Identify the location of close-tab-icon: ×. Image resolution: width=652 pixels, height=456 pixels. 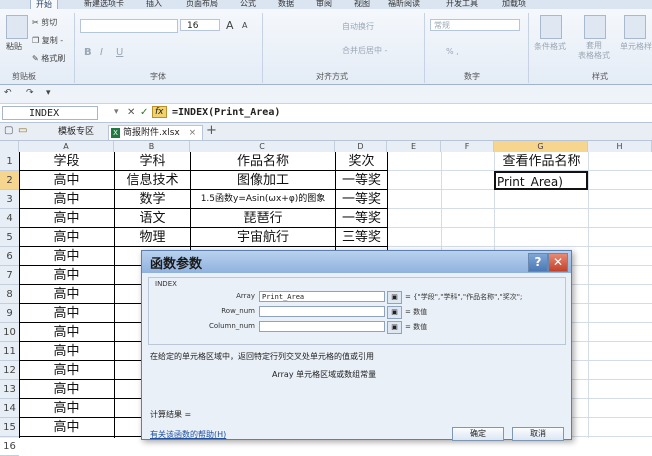
(193, 133).